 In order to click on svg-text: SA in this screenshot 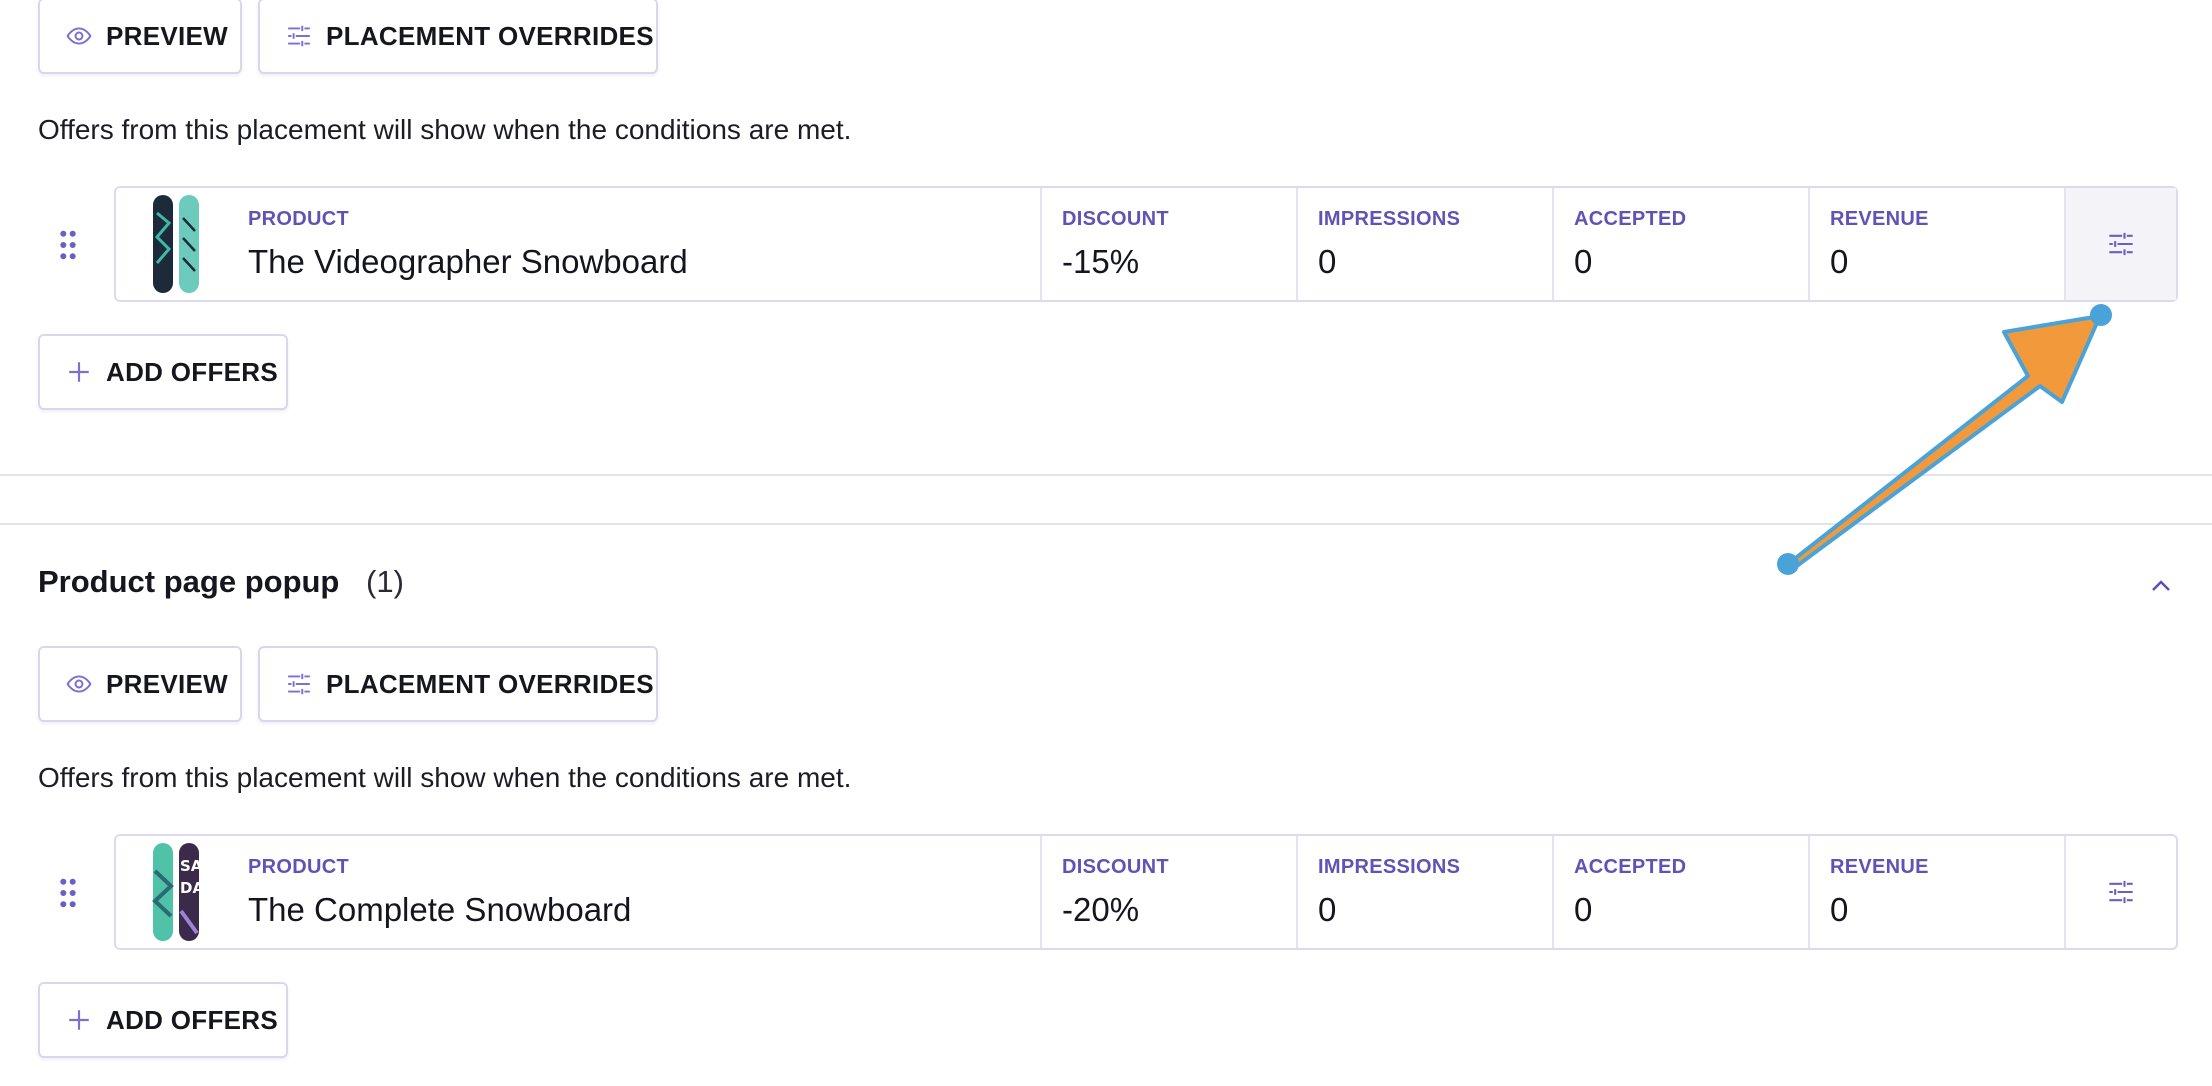, I will do `click(190, 866)`.